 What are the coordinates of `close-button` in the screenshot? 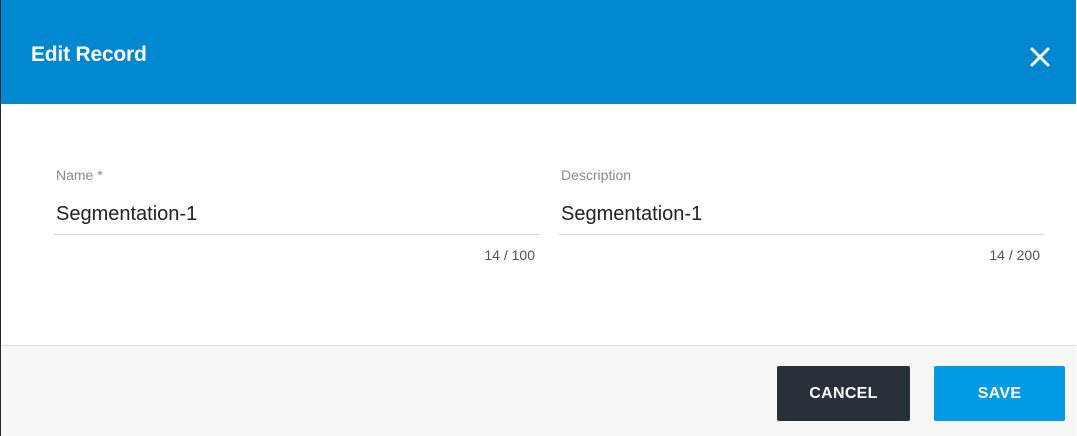 It's located at (1040, 57).